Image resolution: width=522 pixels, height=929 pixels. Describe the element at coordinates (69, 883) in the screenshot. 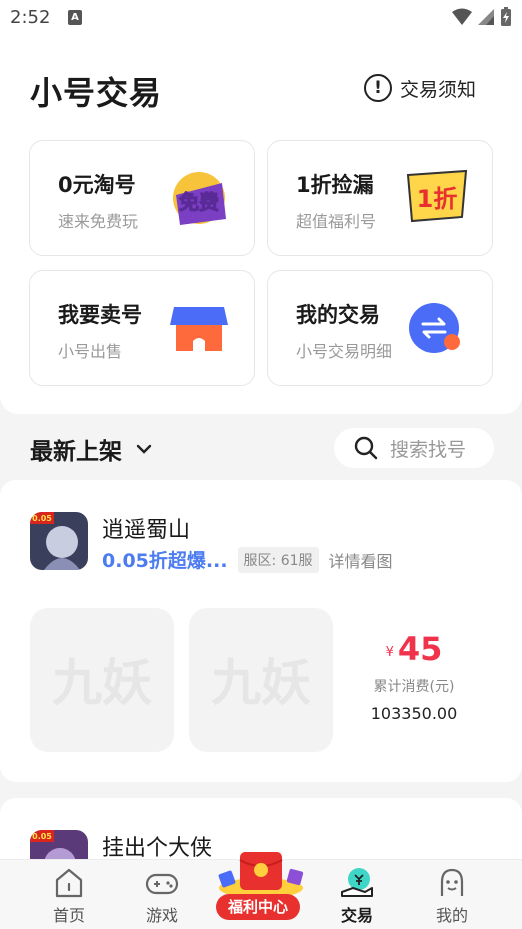

I see `home-icon` at that location.